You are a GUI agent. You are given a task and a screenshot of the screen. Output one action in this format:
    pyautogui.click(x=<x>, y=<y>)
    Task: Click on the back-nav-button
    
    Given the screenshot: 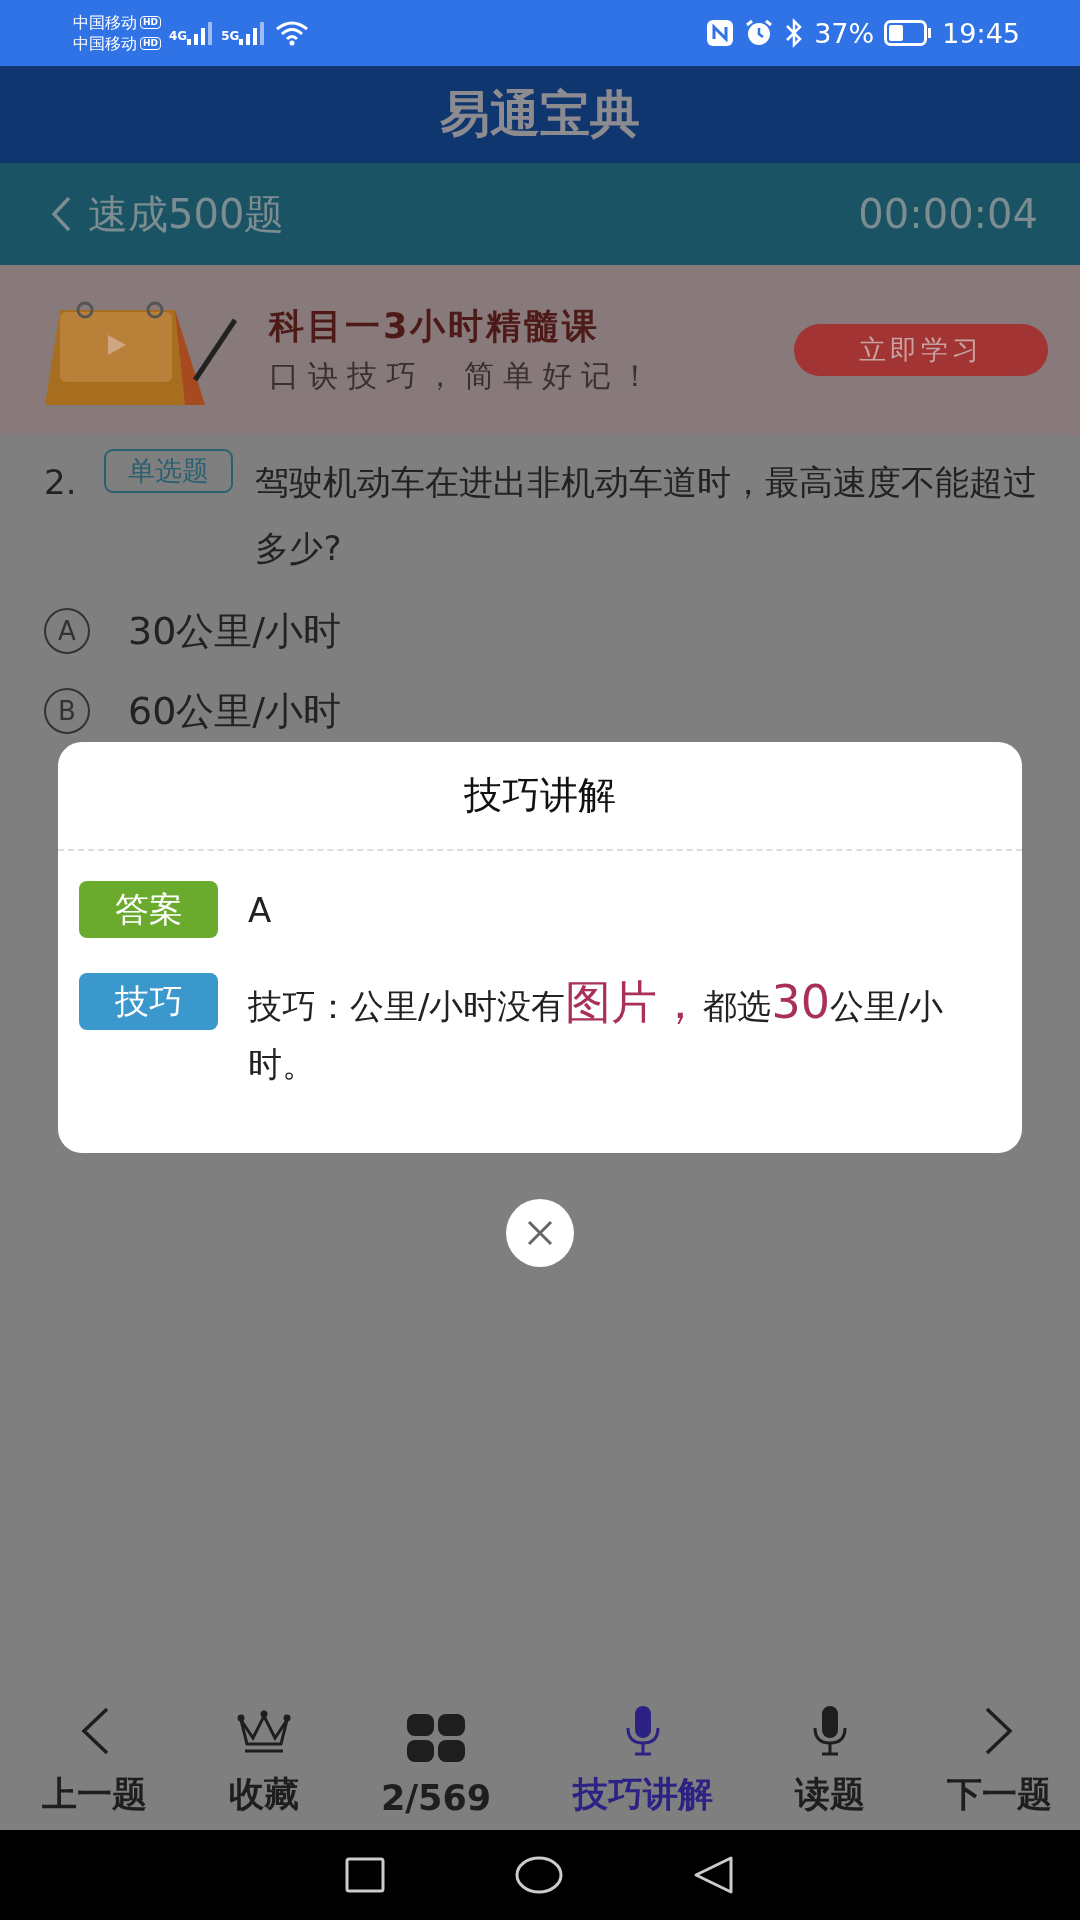 What is the action you would take?
    pyautogui.click(x=714, y=1875)
    